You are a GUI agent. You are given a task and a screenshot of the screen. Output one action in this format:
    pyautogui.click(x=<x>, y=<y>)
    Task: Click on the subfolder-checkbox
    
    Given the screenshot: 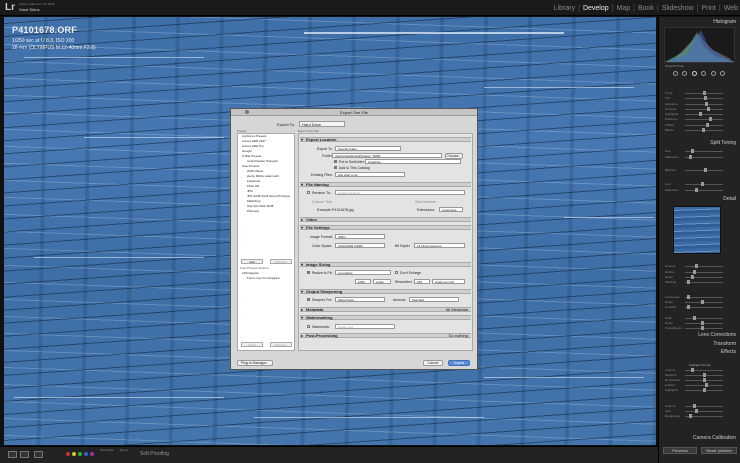 What is the action you would take?
    pyautogui.click(x=335, y=161)
    